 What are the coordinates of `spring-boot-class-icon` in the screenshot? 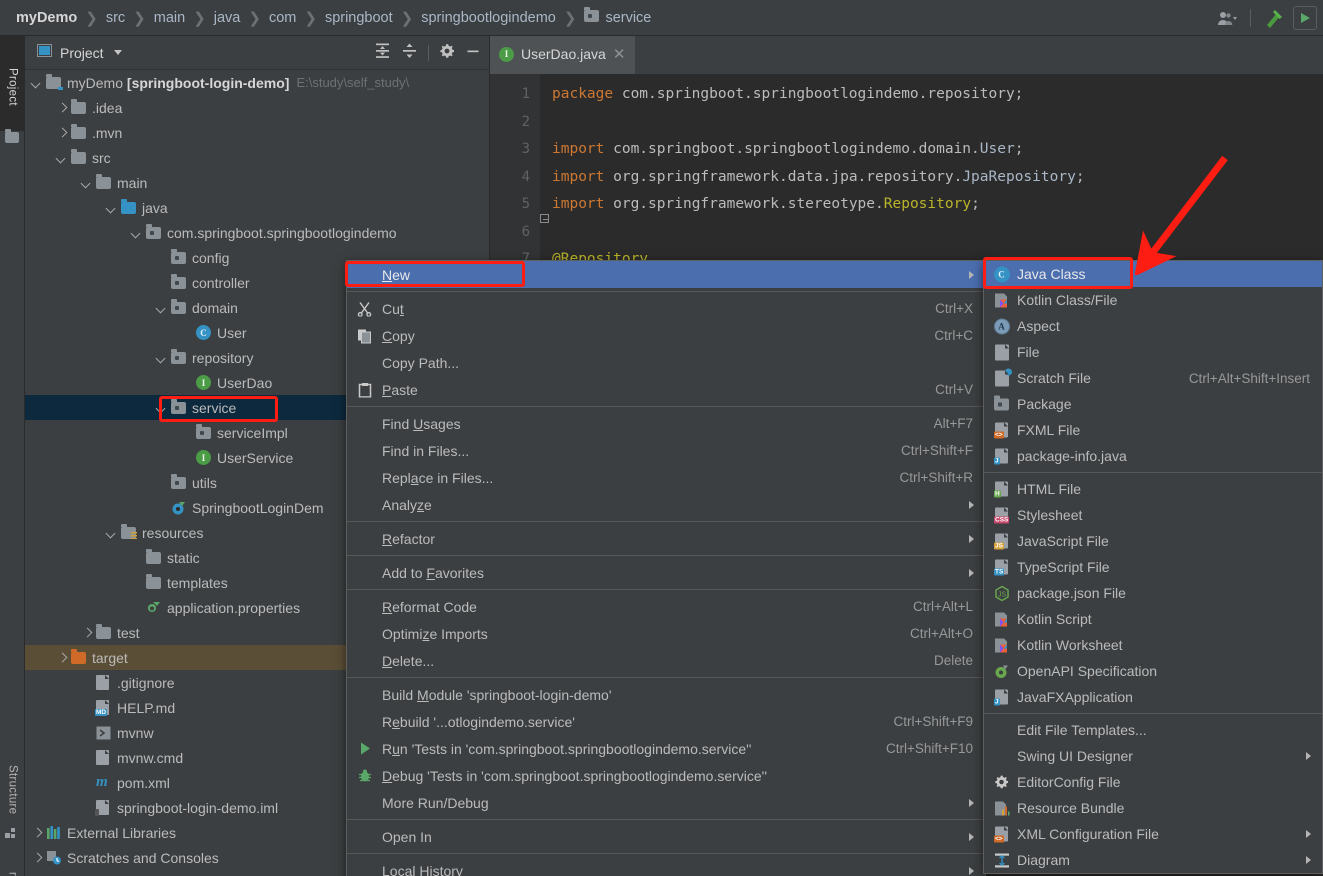 It's located at (179, 508).